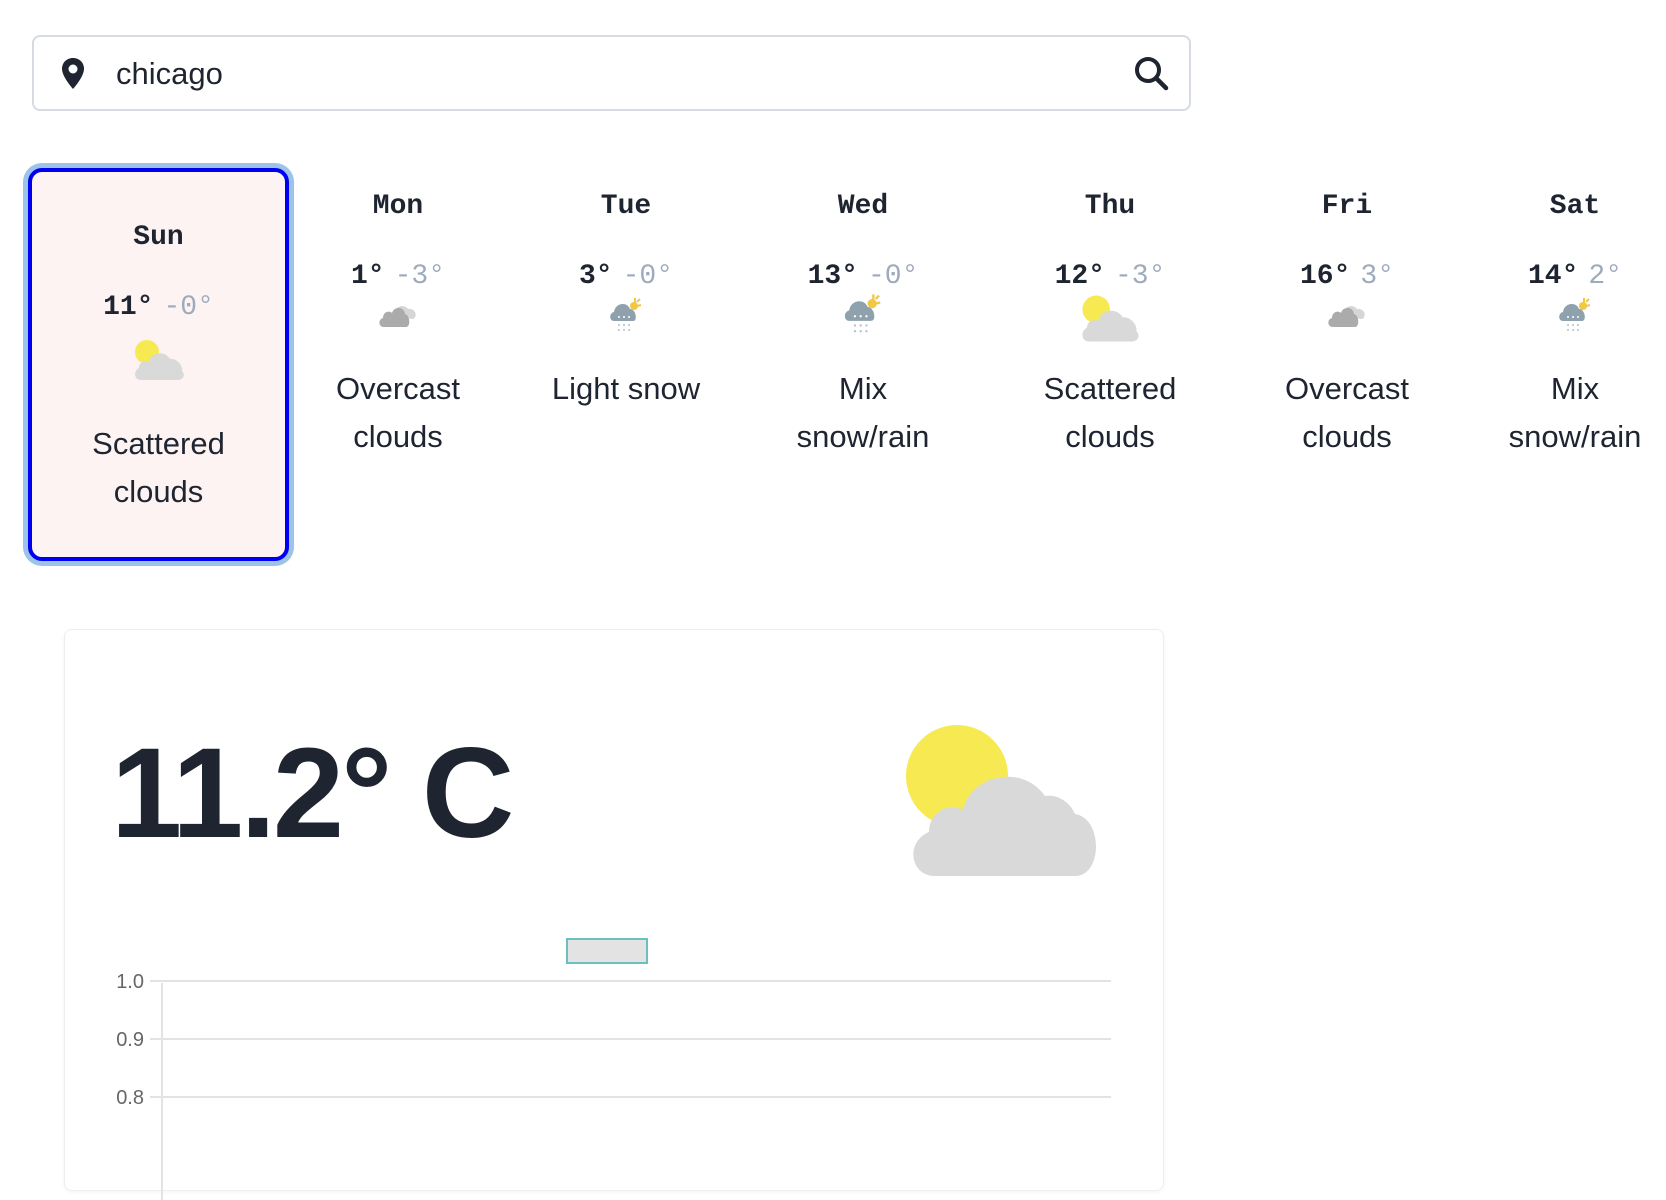 This screenshot has width=1666, height=1200. I want to click on high-temp: 12°, so click(1079, 276).